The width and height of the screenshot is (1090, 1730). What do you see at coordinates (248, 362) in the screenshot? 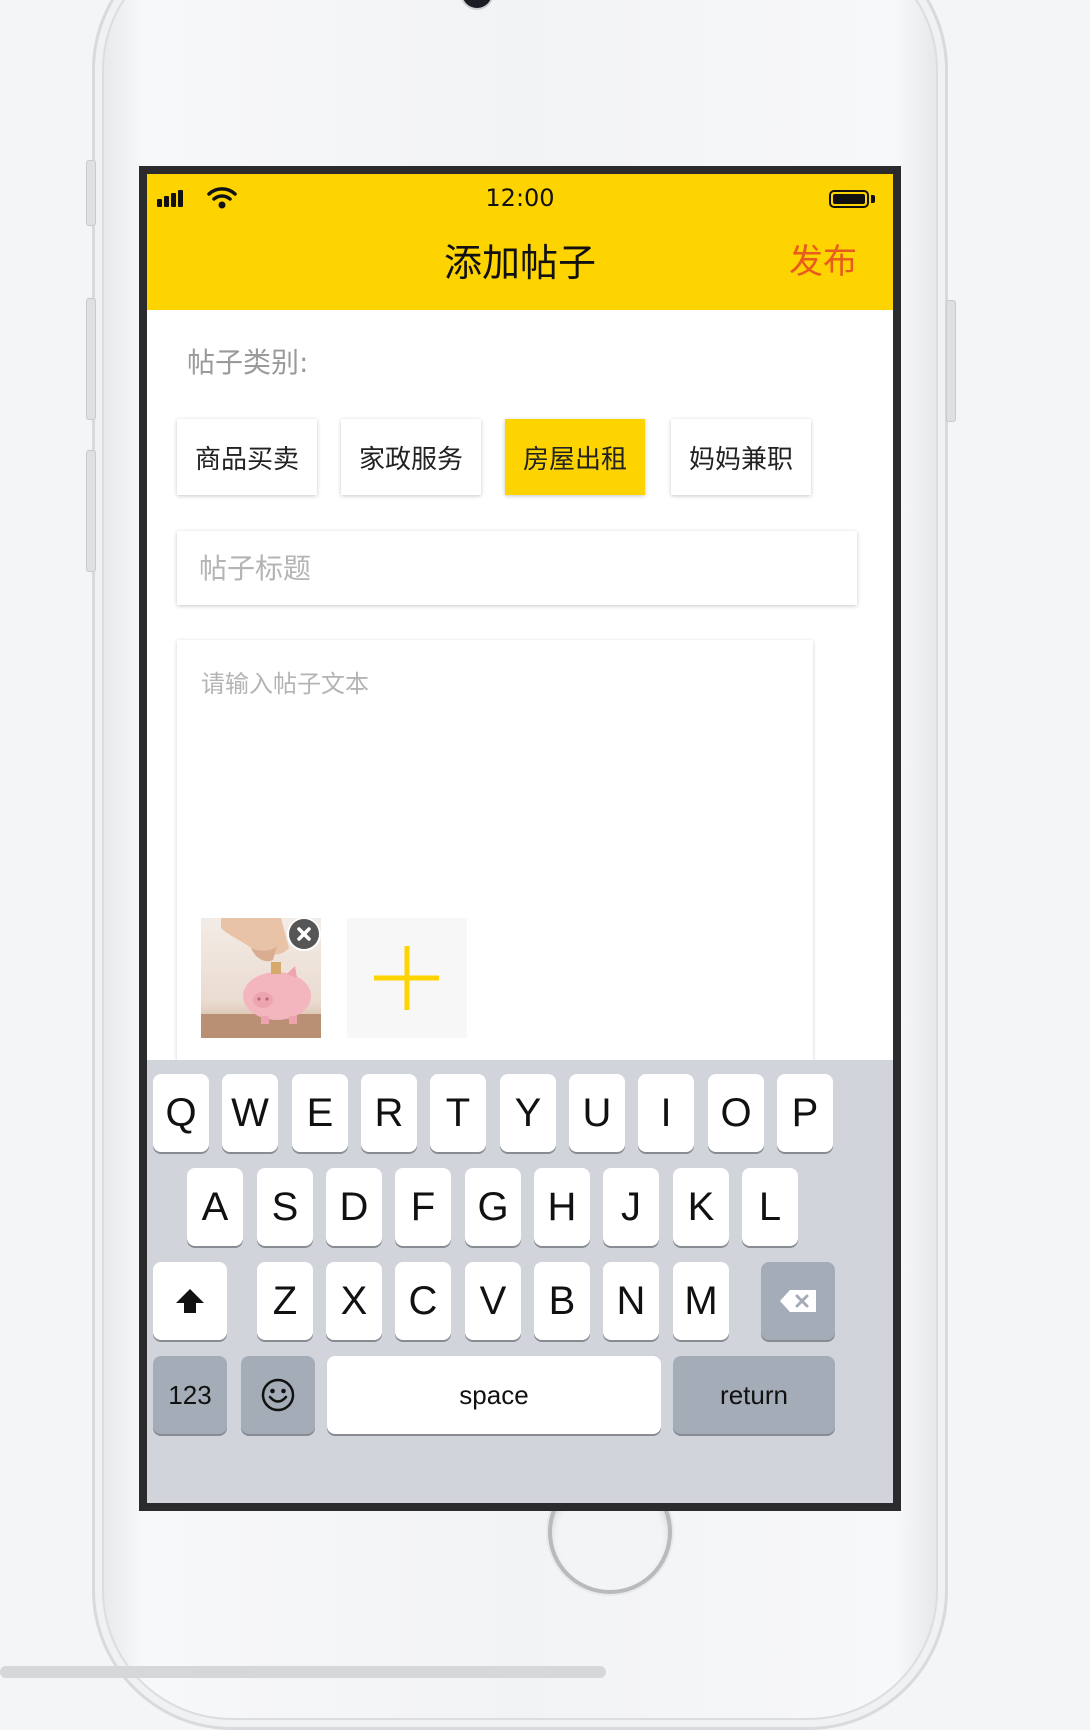
I see `category-label: 帖子类别:` at bounding box center [248, 362].